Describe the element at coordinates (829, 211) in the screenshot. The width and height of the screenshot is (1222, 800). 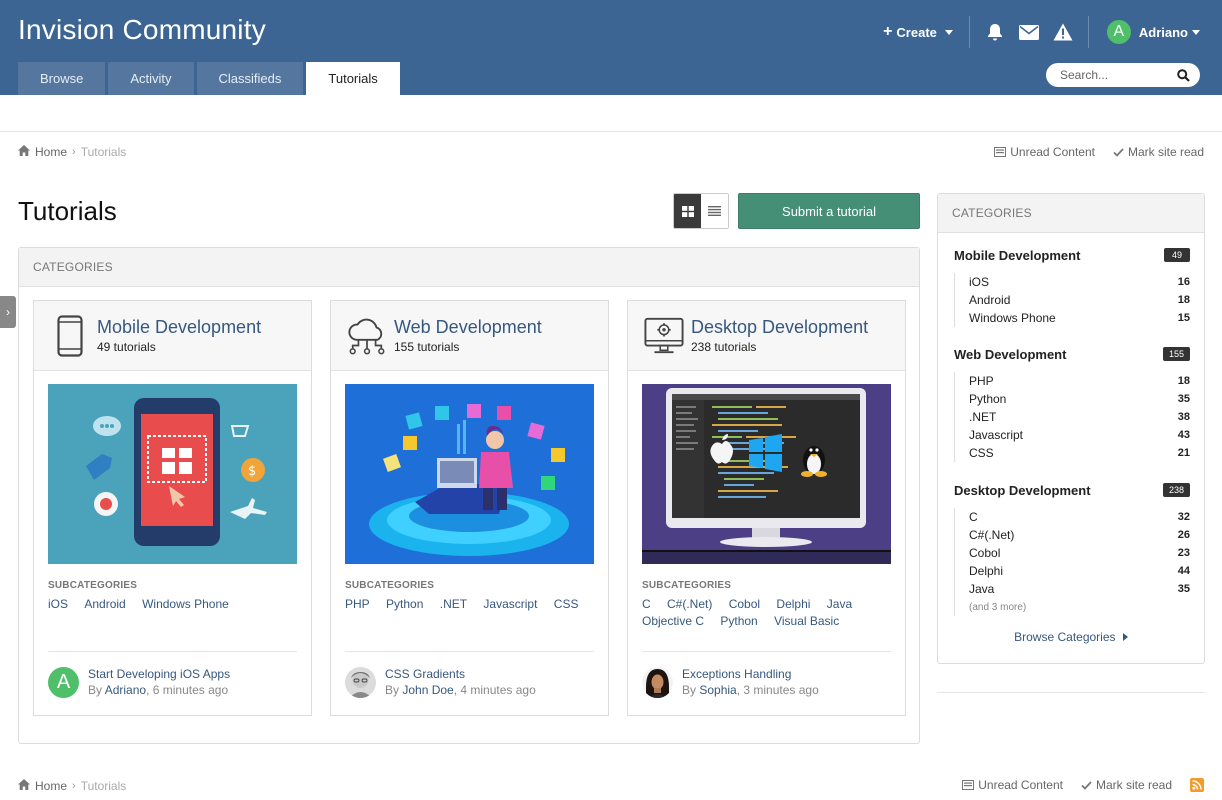
I see `submit-tutorial-button: Submit a tutorial` at that location.